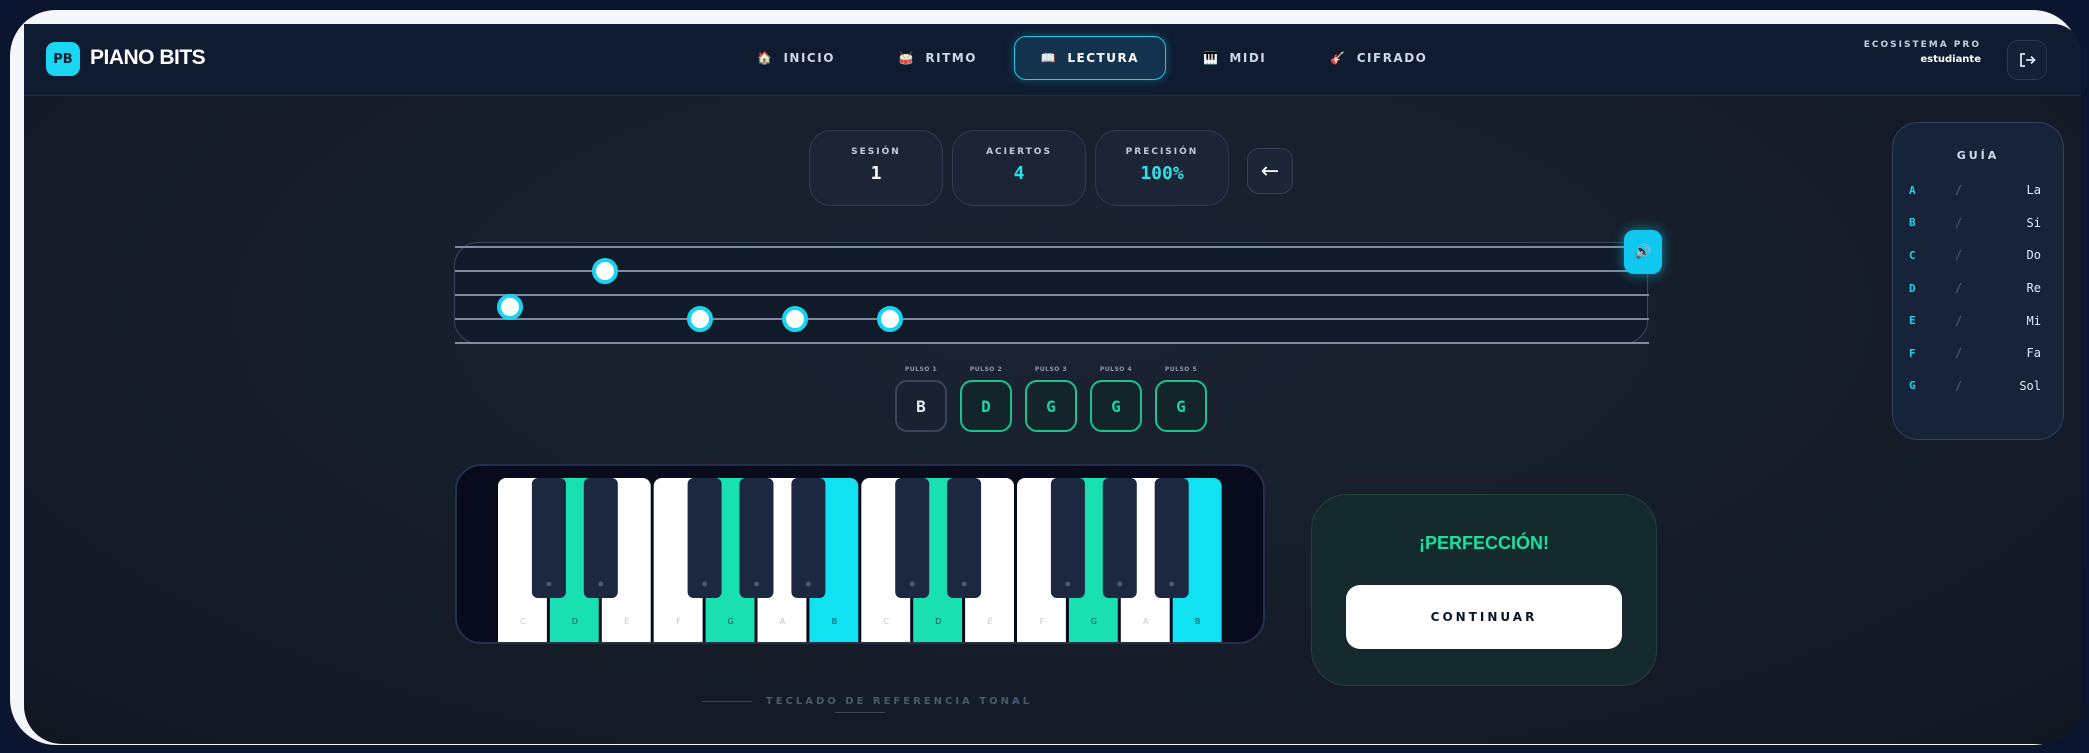 This screenshot has height=753, width=2089. I want to click on piano-graphic: CDEFGABCDEFGAB, so click(860, 560).